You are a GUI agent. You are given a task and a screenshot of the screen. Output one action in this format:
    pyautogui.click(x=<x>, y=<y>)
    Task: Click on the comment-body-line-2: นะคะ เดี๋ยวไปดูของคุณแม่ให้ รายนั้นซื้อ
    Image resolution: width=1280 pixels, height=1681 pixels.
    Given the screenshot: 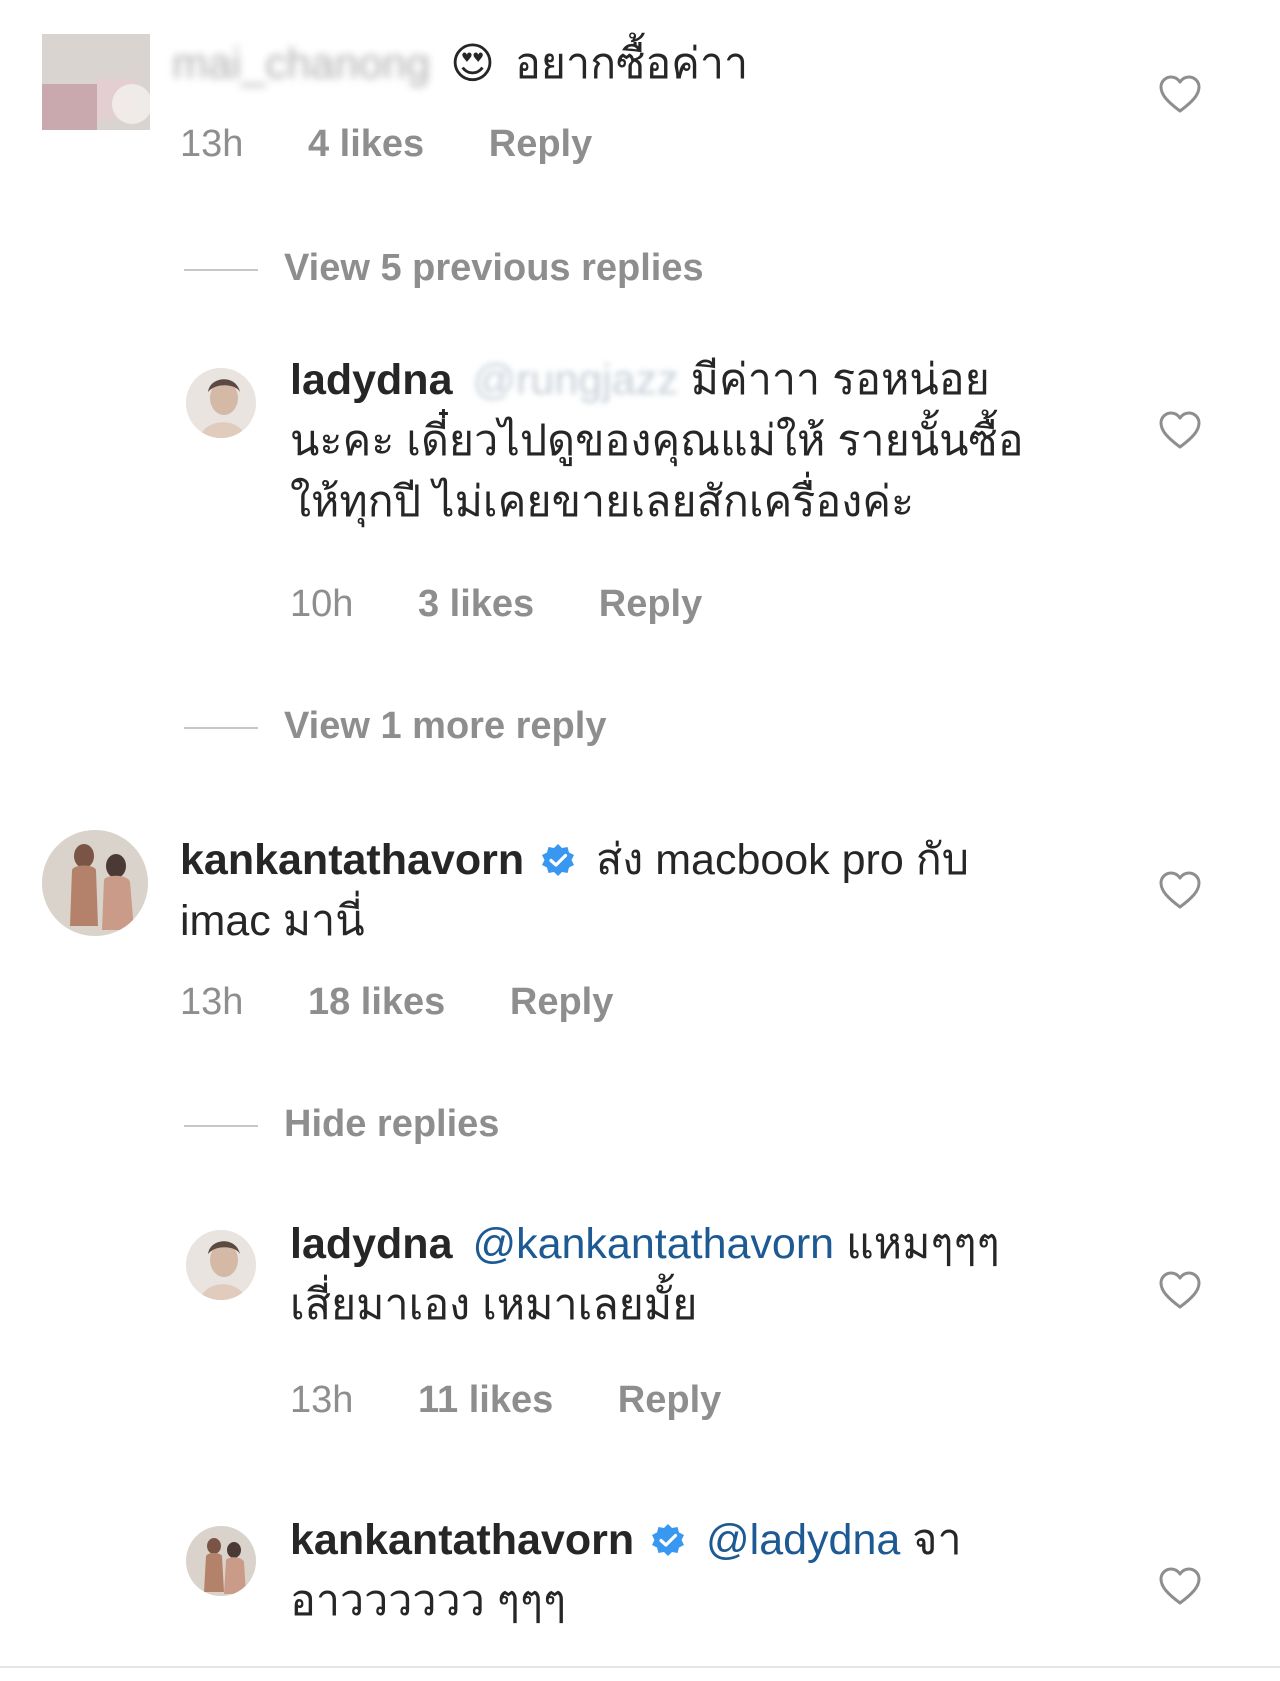 What is the action you would take?
    pyautogui.click(x=657, y=441)
    